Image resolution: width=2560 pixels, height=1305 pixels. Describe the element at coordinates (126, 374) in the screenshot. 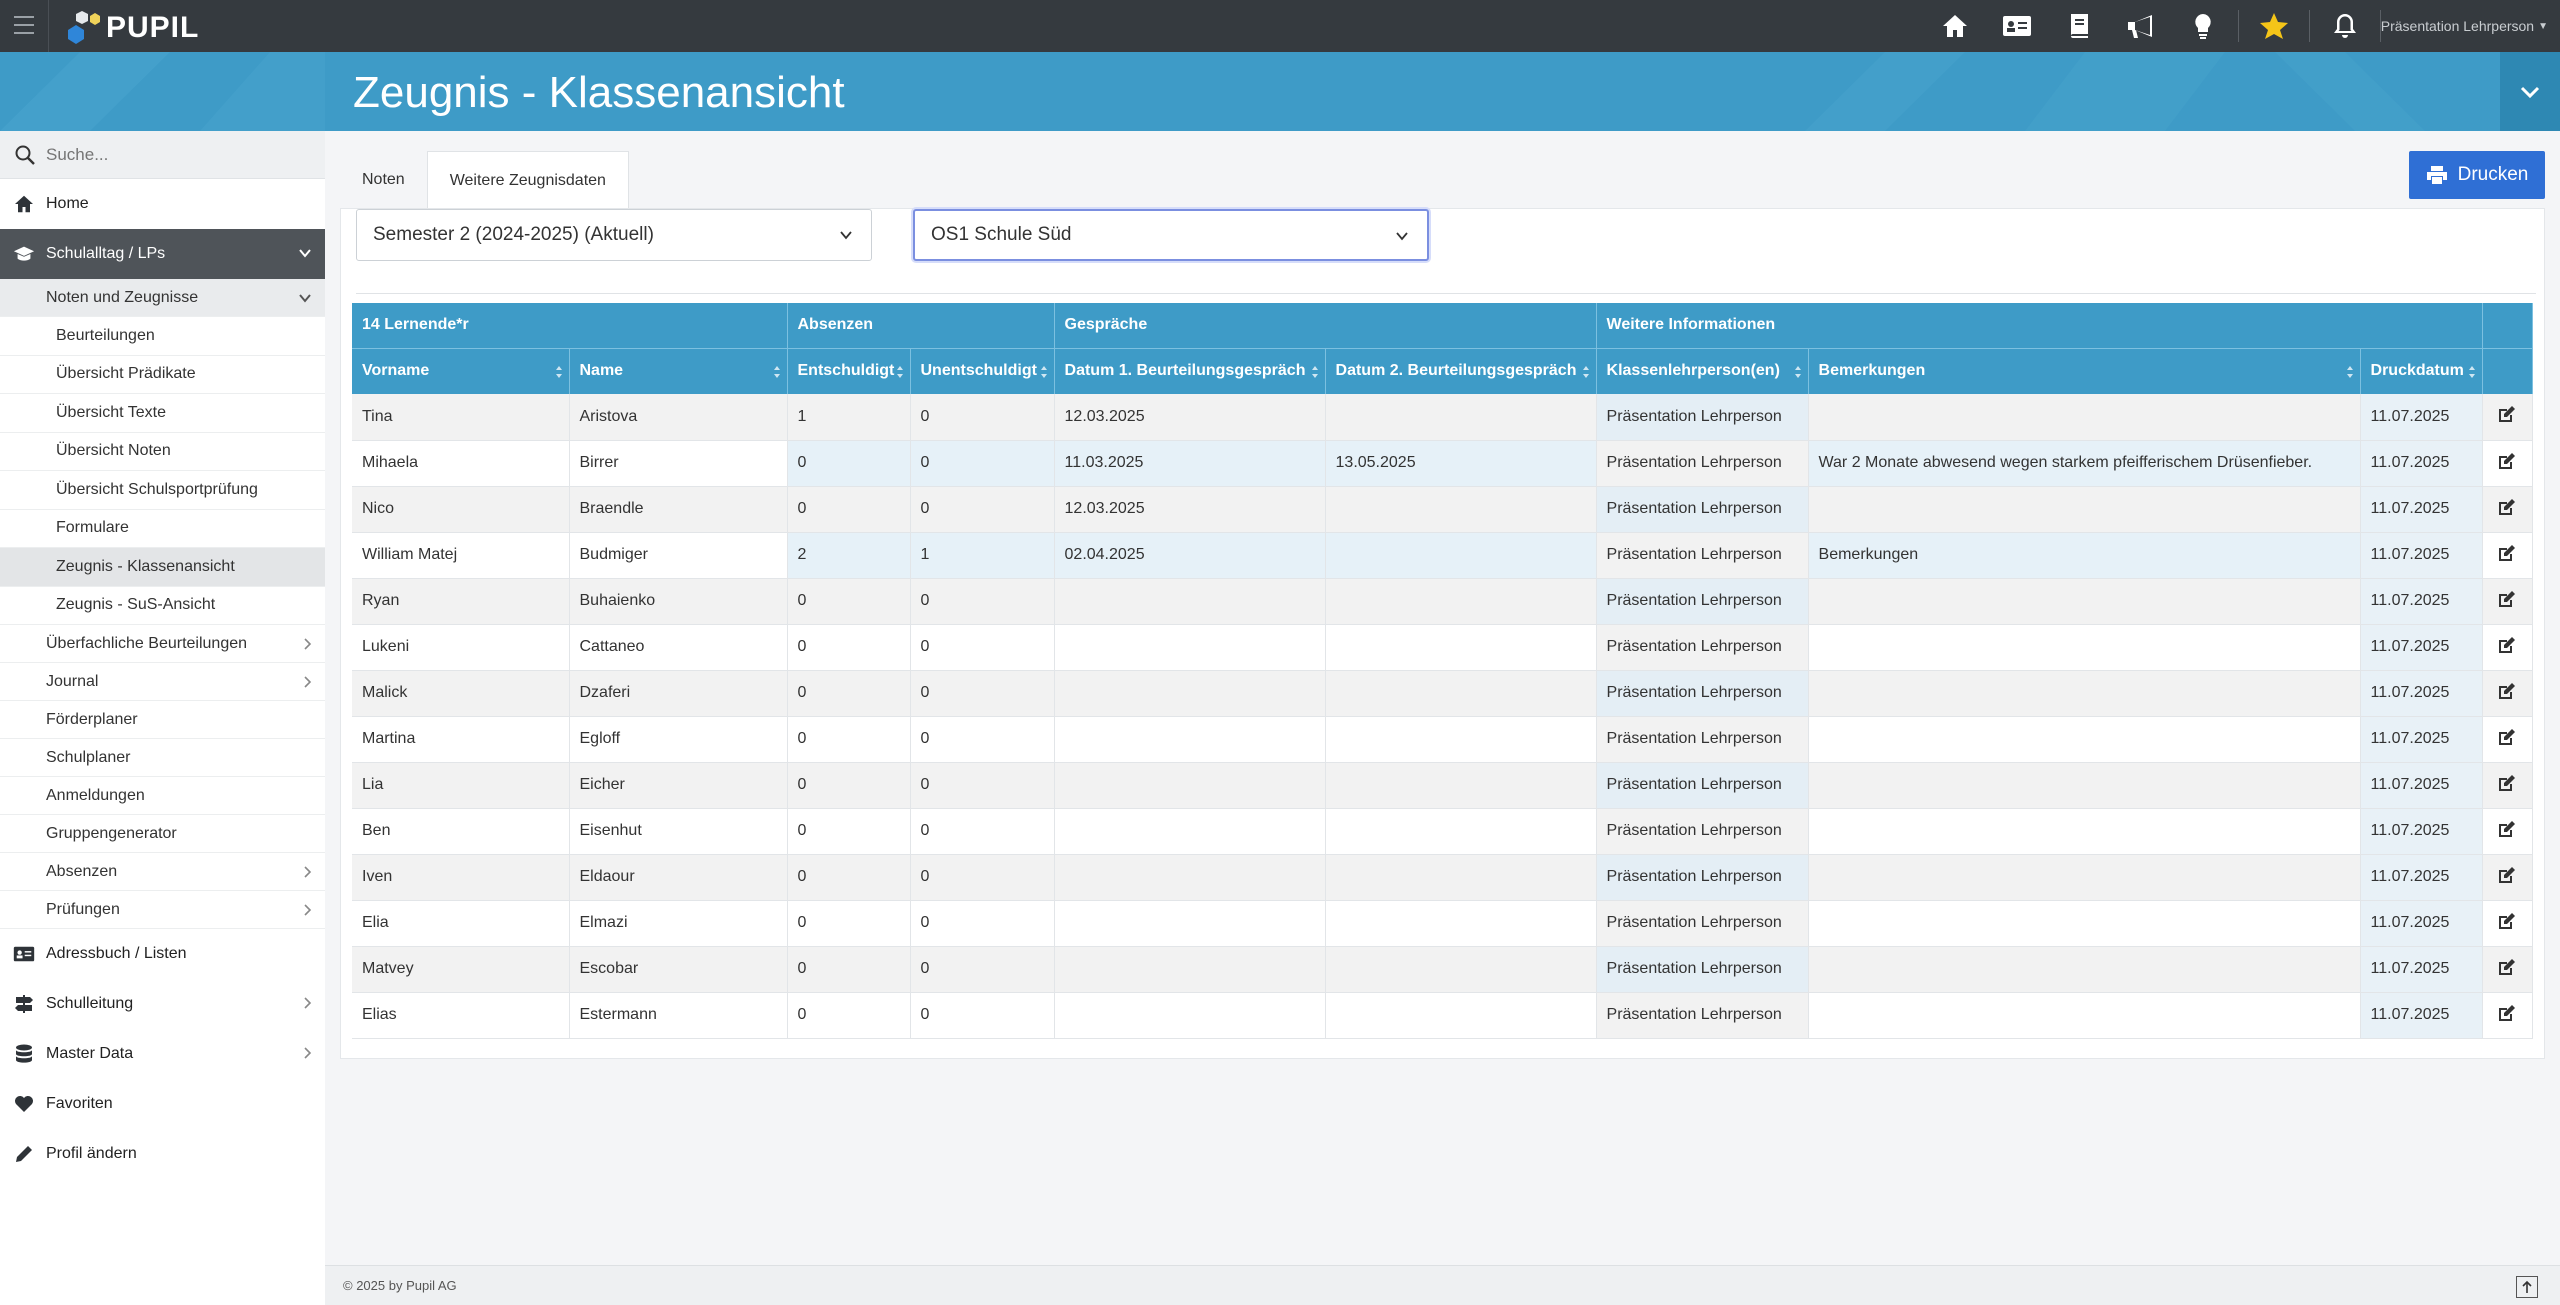

I see `sidebar-item-label: Übersicht Prädikate` at that location.